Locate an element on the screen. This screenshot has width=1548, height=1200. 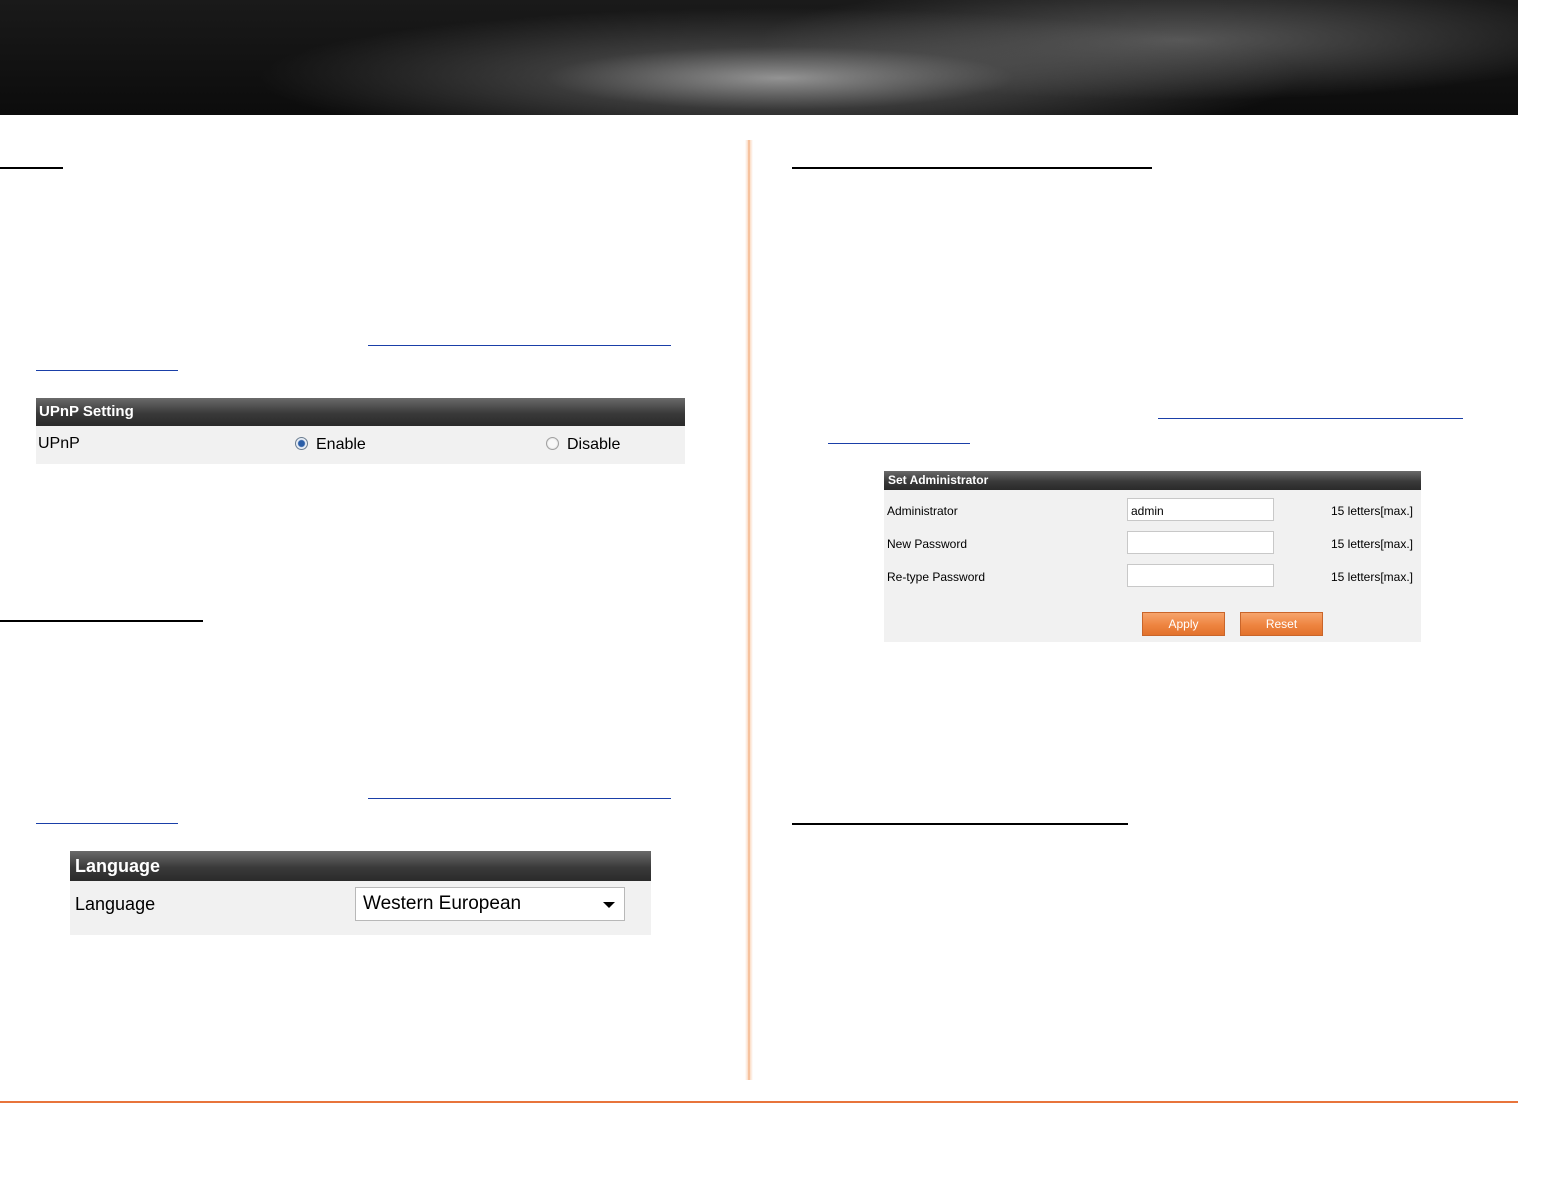
disable-radio-label: Disable is located at coordinates (593, 445).